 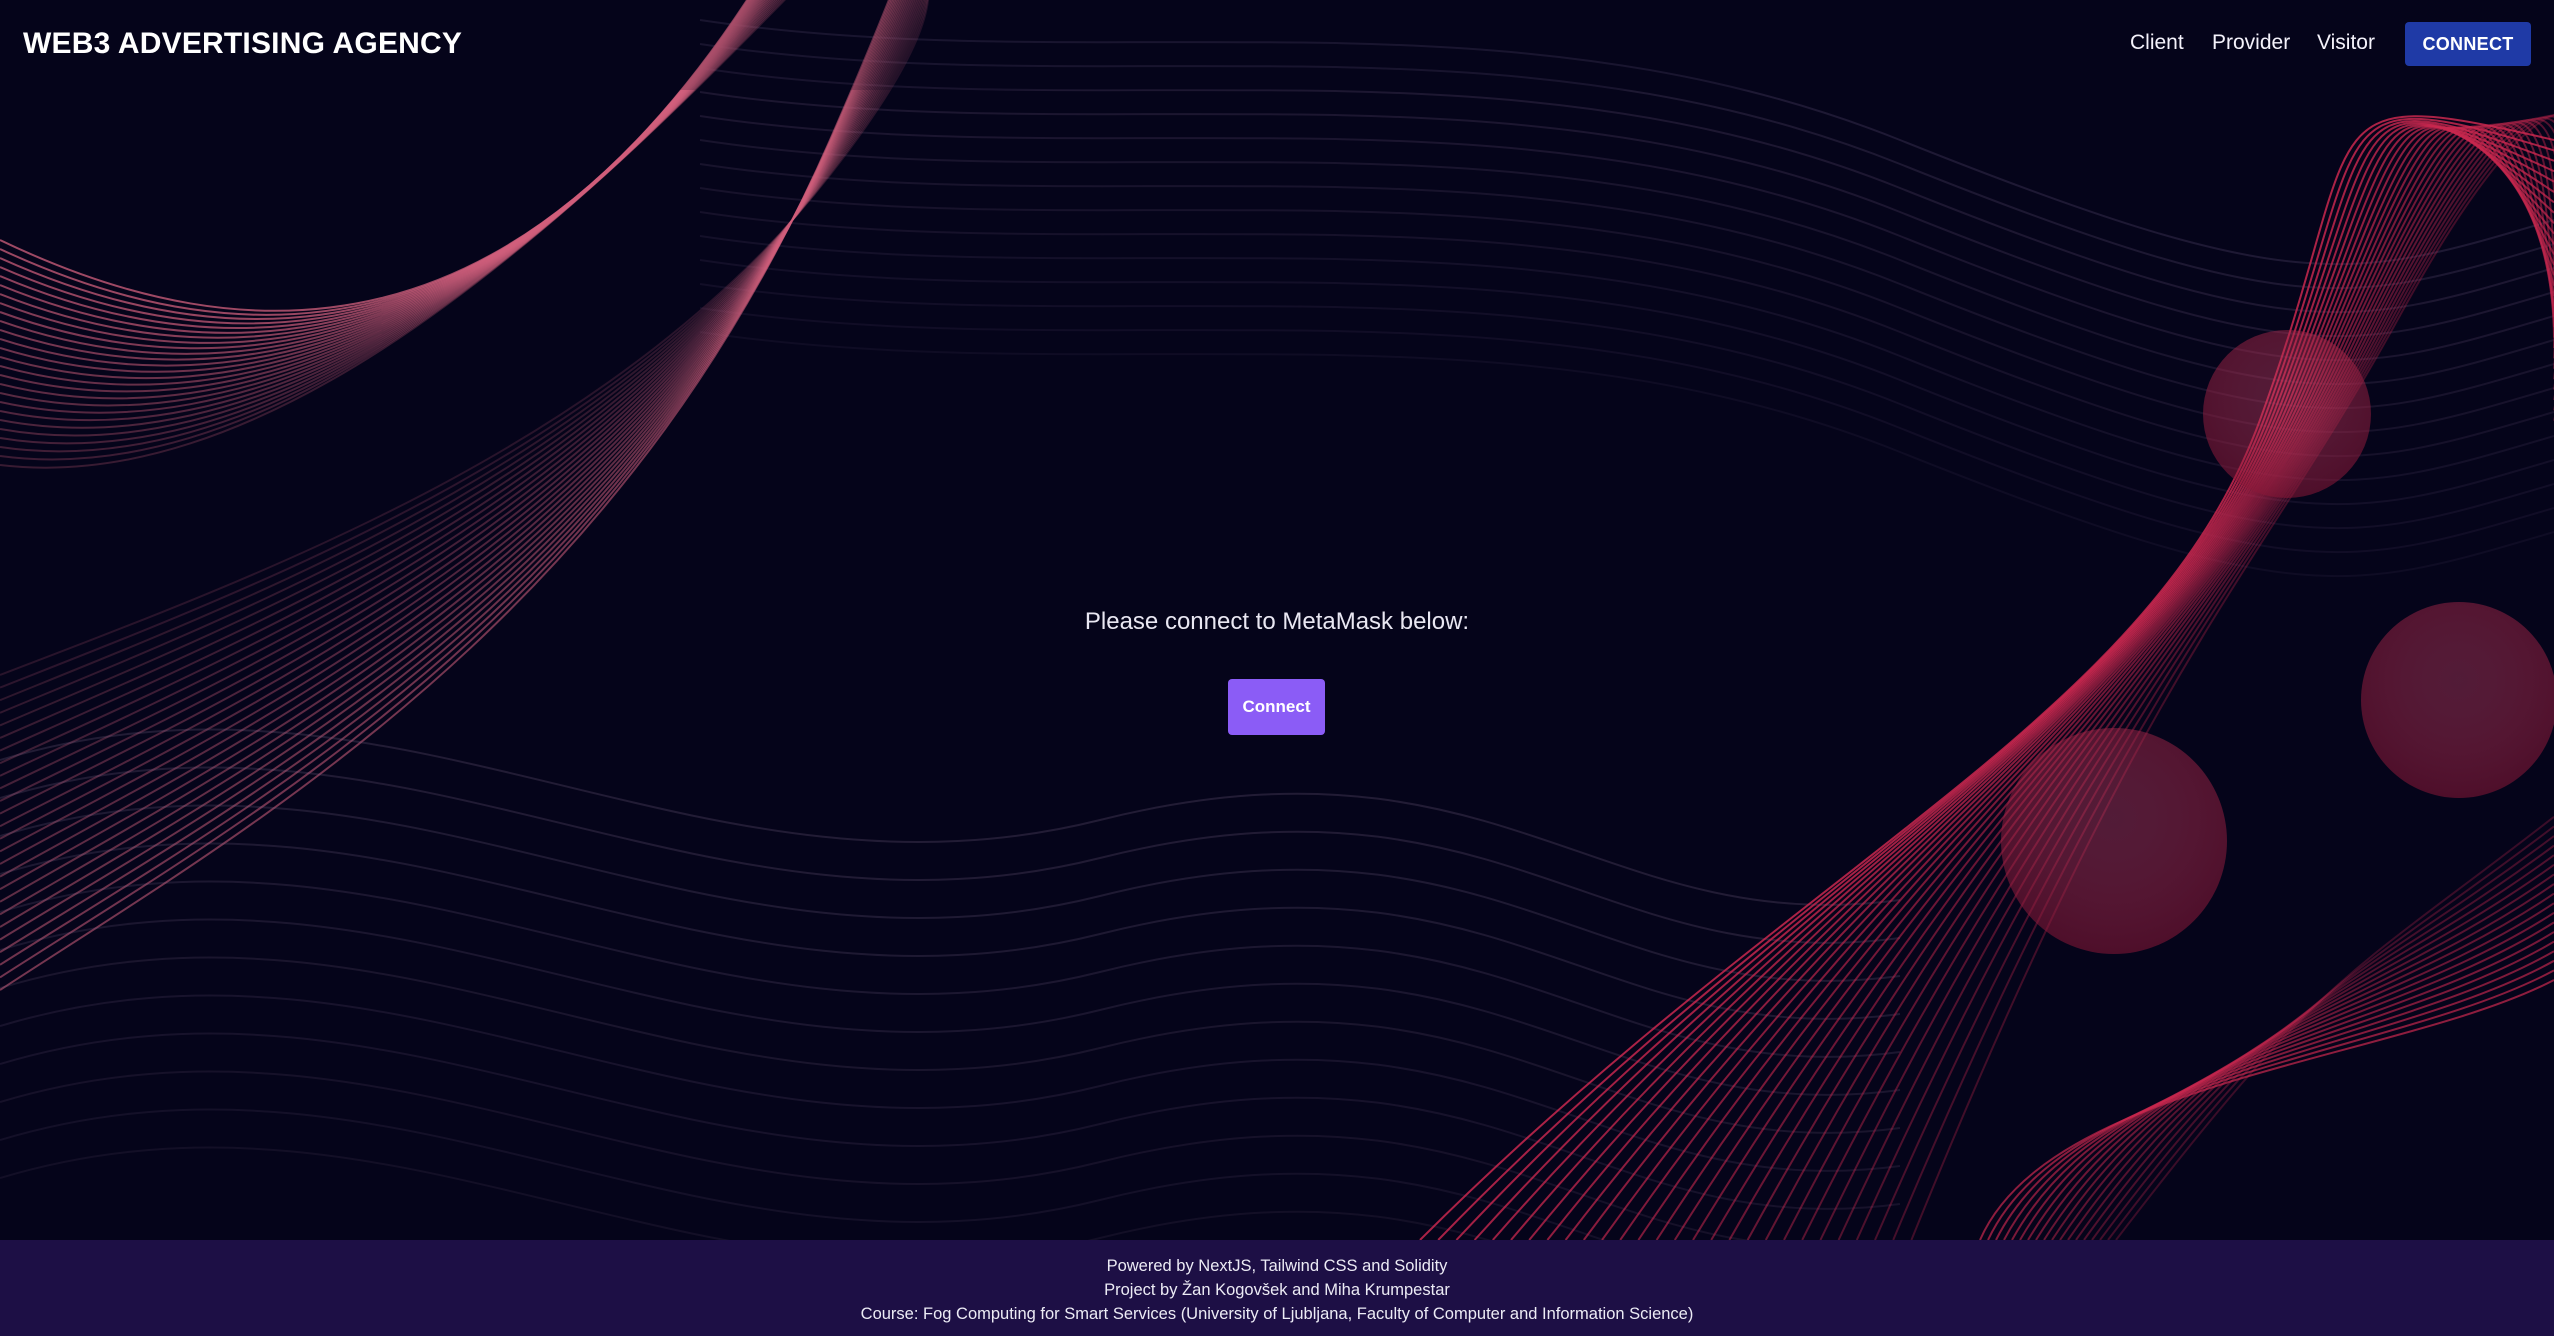 What do you see at coordinates (2251, 43) in the screenshot?
I see `nav-link-provider: Provider` at bounding box center [2251, 43].